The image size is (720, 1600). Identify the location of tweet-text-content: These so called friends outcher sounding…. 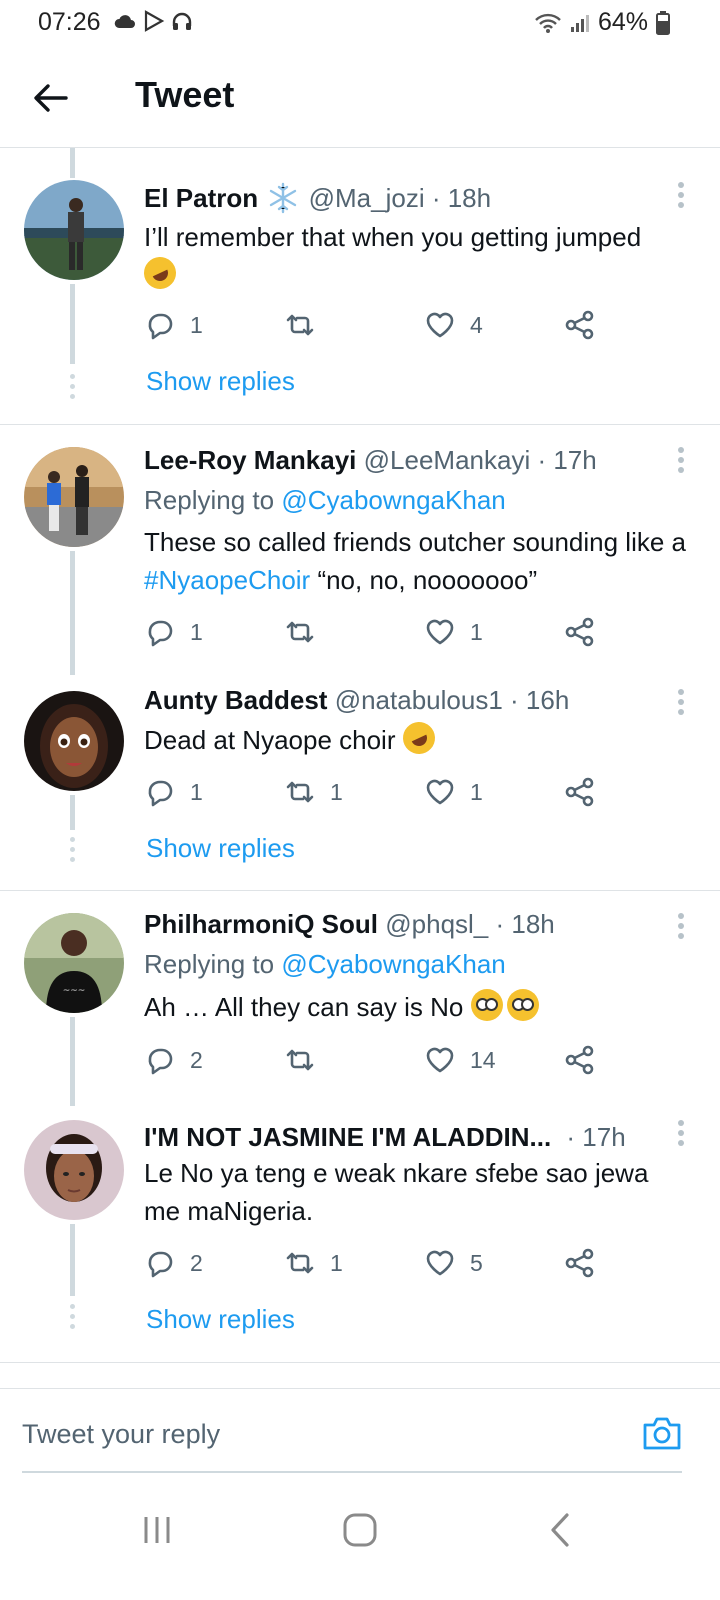
(415, 542).